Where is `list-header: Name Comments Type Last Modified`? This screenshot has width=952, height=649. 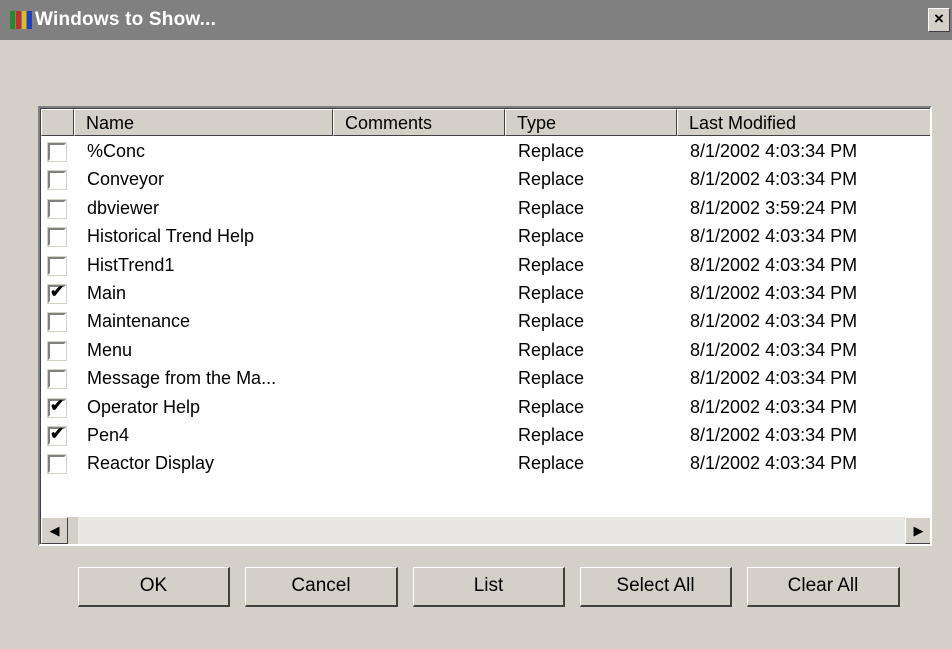
list-header: Name Comments Type Last Modified is located at coordinates (485, 122).